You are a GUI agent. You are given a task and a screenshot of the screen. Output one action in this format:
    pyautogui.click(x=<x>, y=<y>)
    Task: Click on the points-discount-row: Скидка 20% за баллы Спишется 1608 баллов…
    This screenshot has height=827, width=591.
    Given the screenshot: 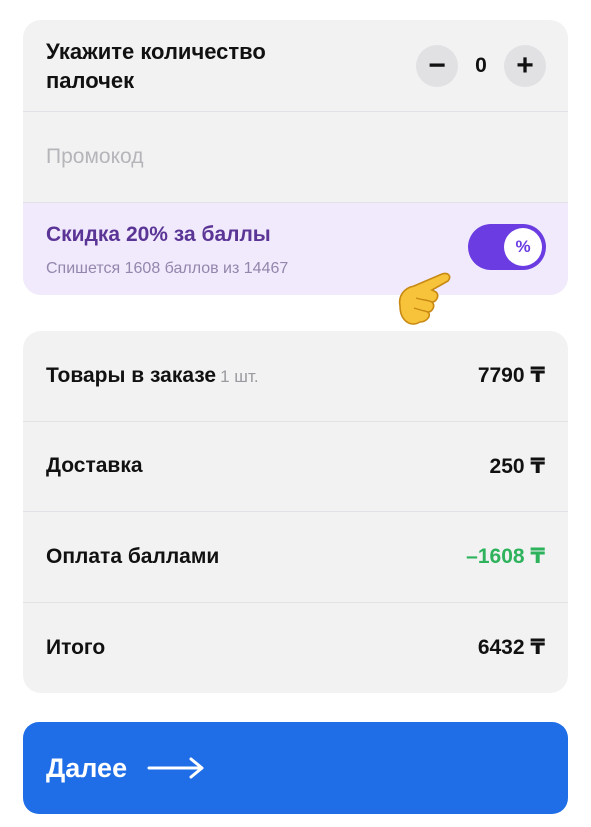 What is the action you would take?
    pyautogui.click(x=295, y=249)
    